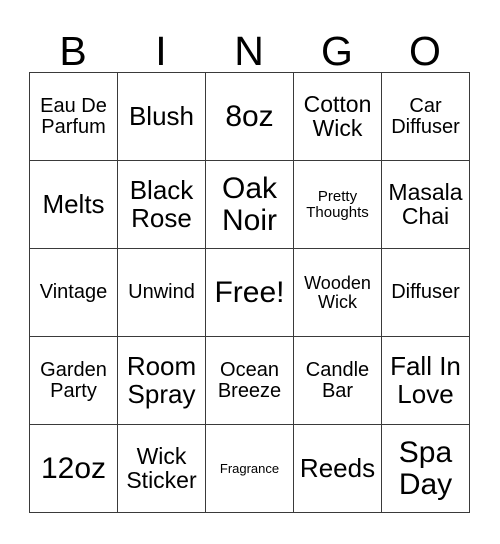 This screenshot has width=500, height=544. I want to click on bingo-cell-label: Eau De Parfum, so click(73, 116).